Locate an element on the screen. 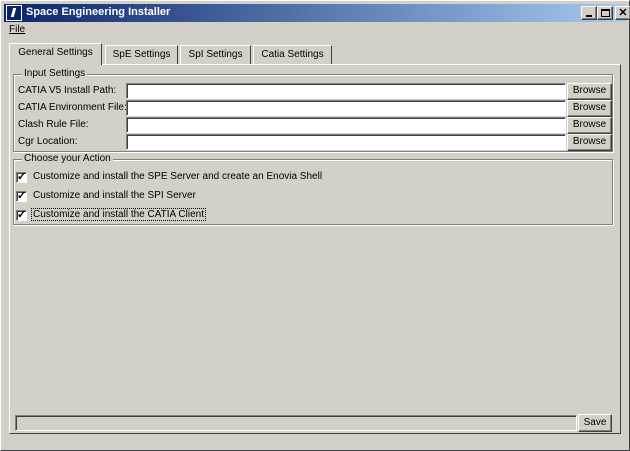 This screenshot has height=451, width=630. tab-catia-settings: Catia Settings is located at coordinates (292, 54).